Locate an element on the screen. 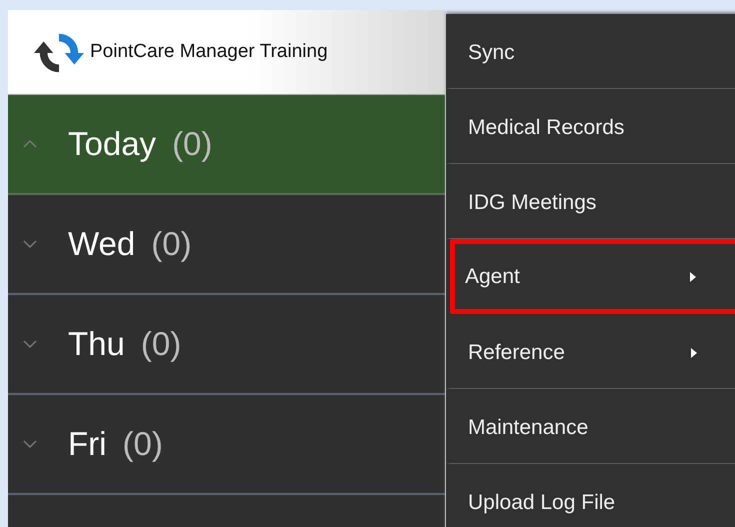 Image resolution: width=735 pixels, height=527 pixels. menu-item: Agent is located at coordinates (592, 276).